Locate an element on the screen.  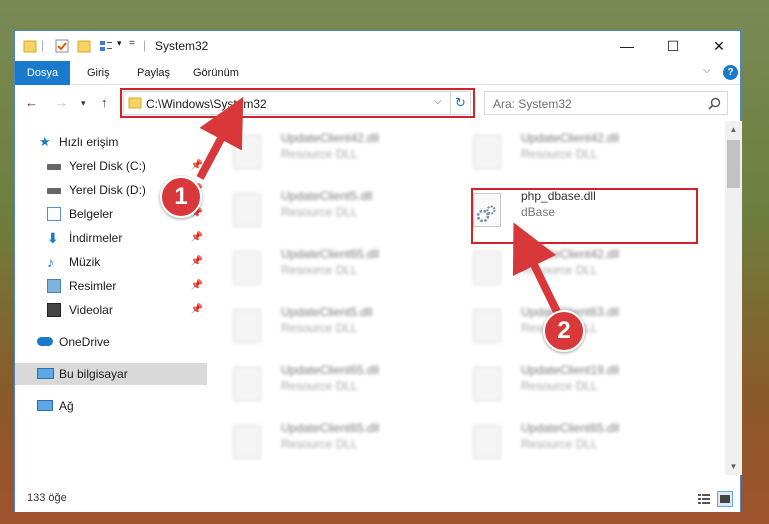
step-badge-1: 1 is located at coordinates (181, 197).